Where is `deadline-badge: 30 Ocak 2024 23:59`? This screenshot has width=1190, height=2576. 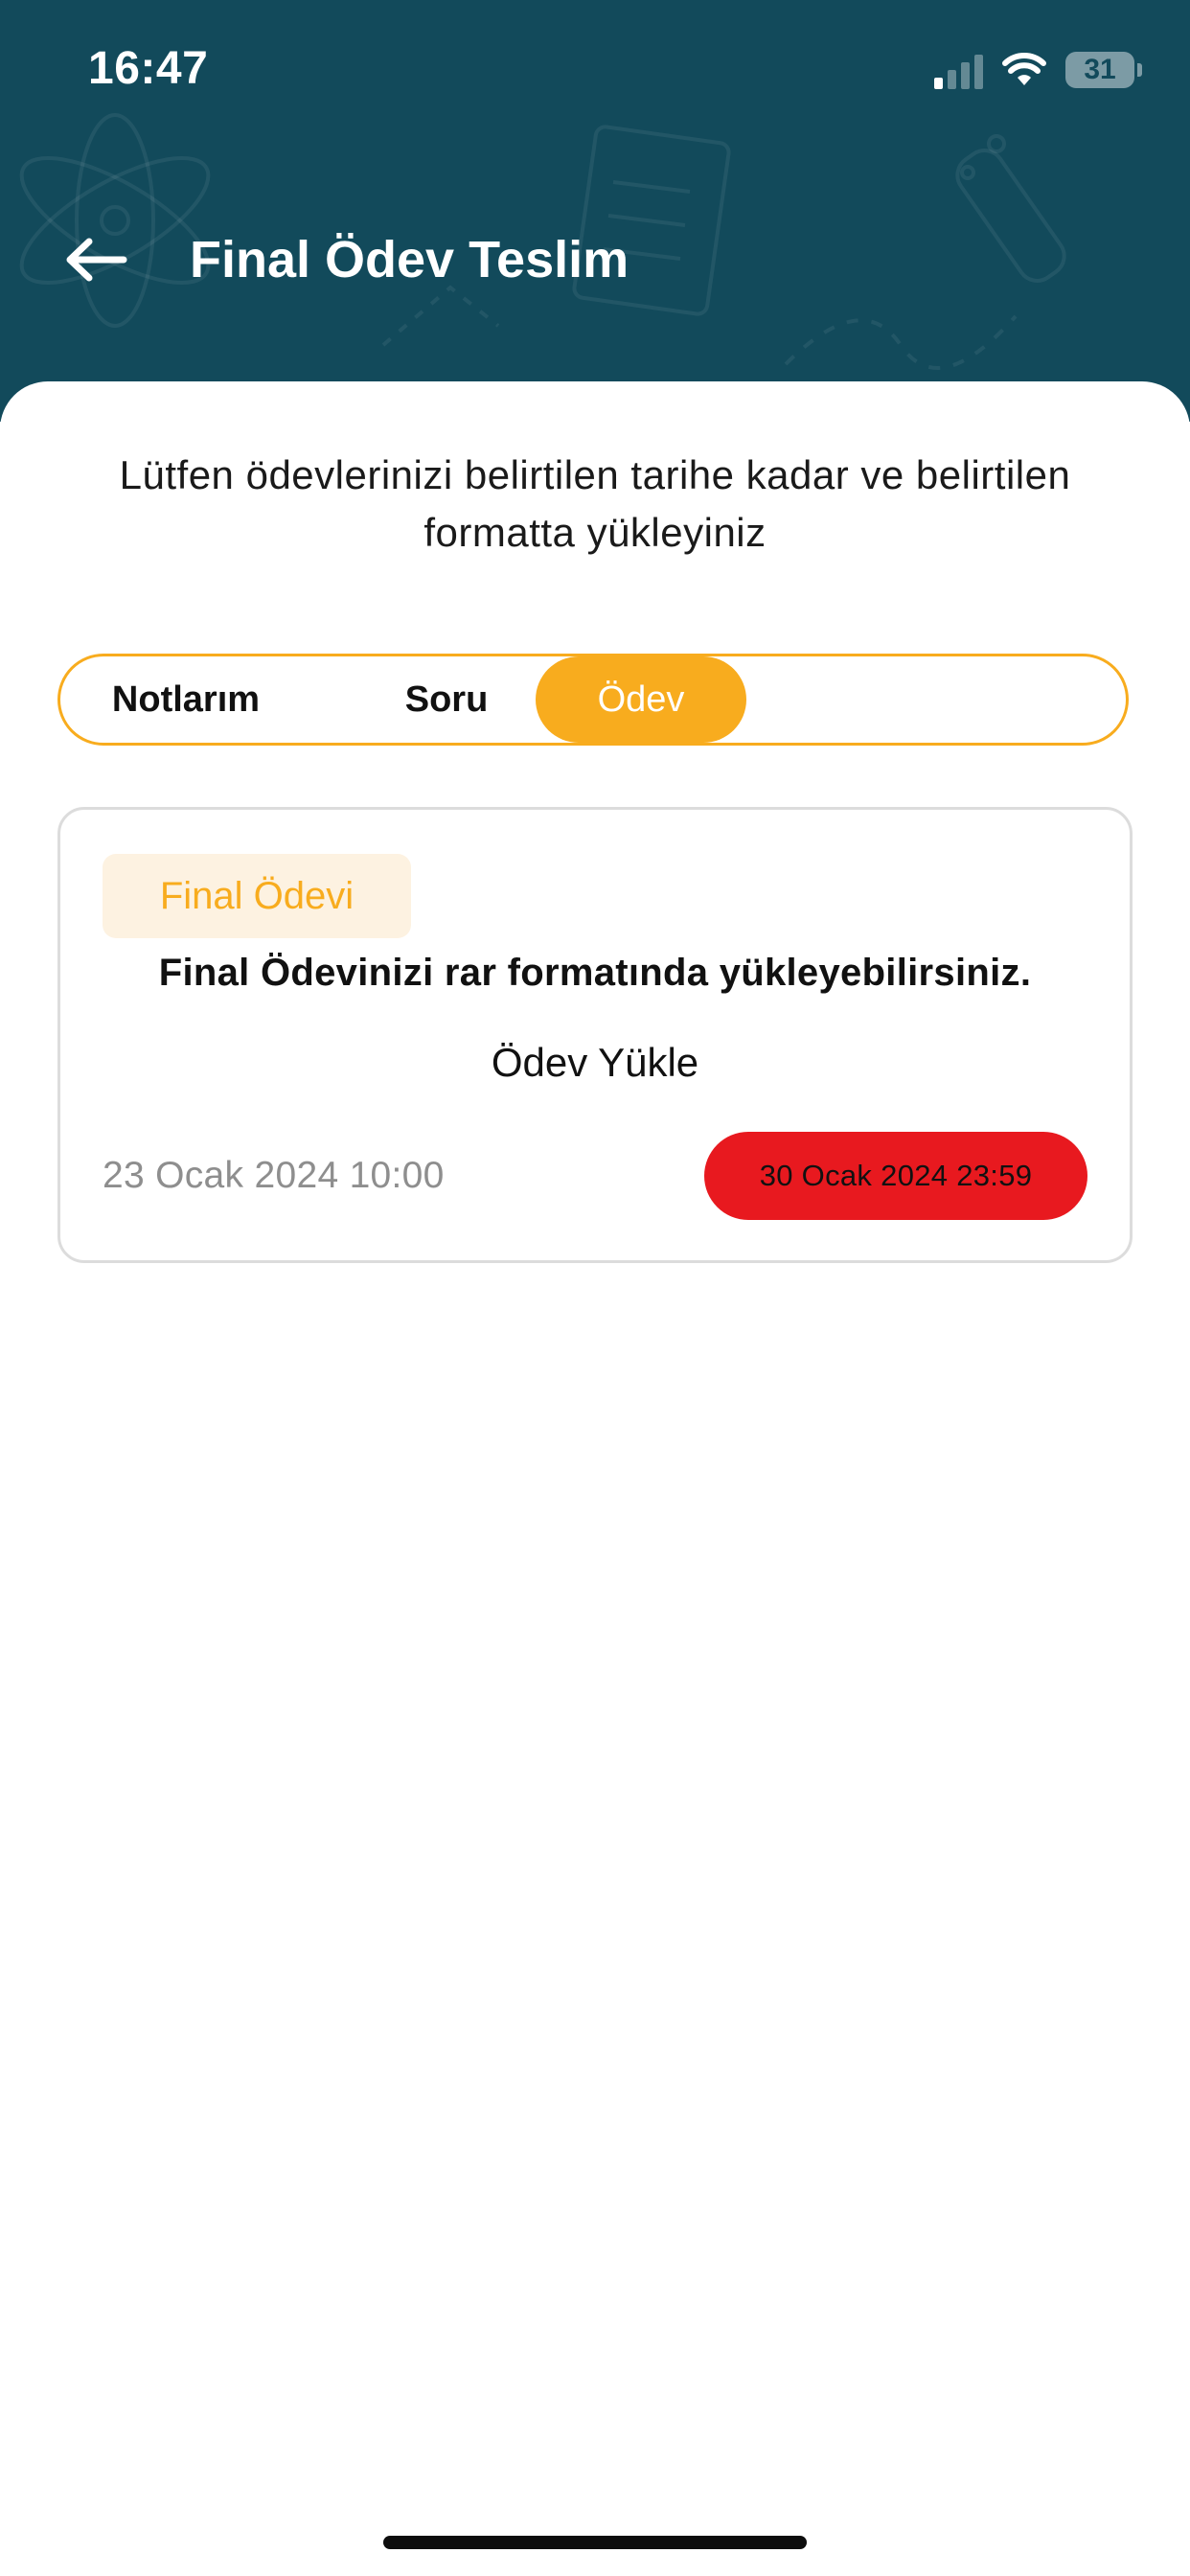
deadline-badge: 30 Ocak 2024 23:59 is located at coordinates (896, 1176).